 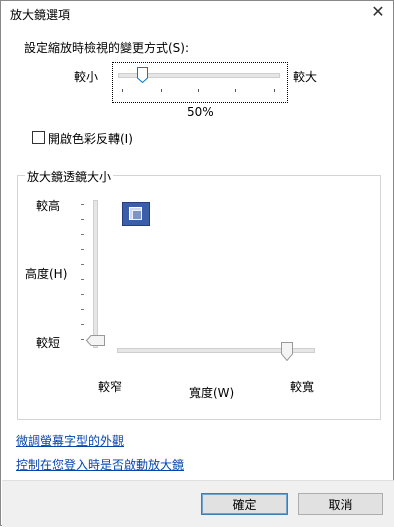 I want to click on ok-button: 確定, so click(x=244, y=504).